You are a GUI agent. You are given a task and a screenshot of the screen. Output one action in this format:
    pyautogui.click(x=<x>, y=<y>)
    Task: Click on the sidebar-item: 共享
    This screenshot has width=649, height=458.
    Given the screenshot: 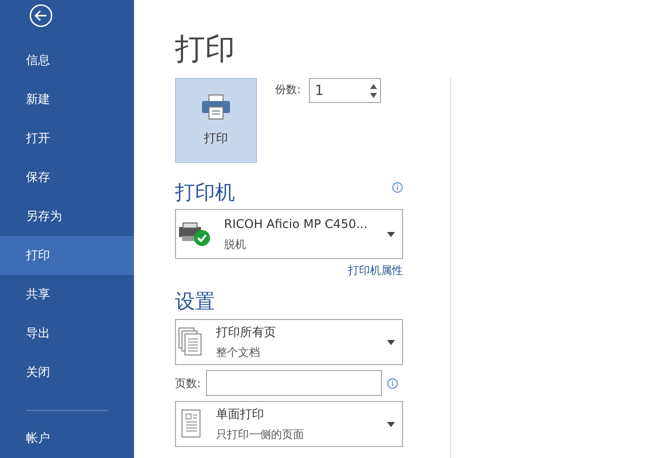 What is the action you would take?
    pyautogui.click(x=67, y=294)
    